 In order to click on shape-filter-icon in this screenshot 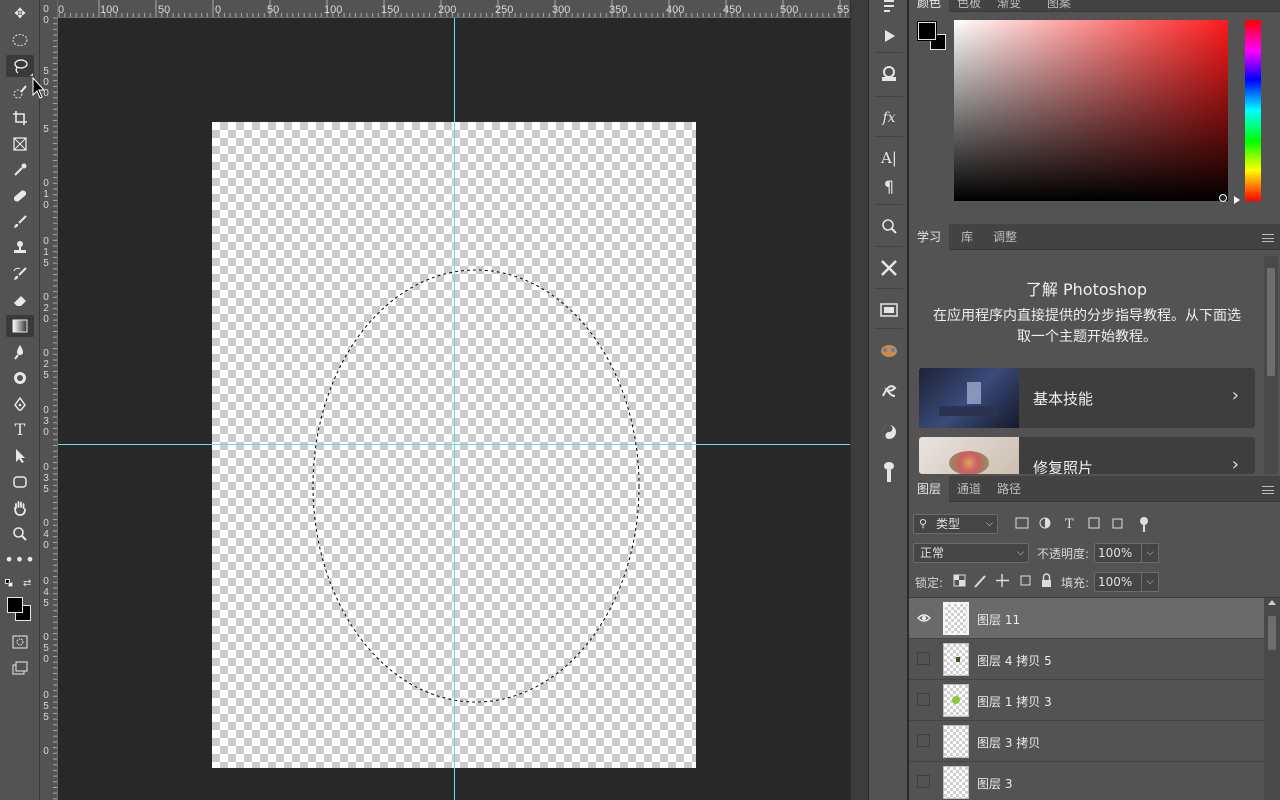, I will do `click(1094, 523)`.